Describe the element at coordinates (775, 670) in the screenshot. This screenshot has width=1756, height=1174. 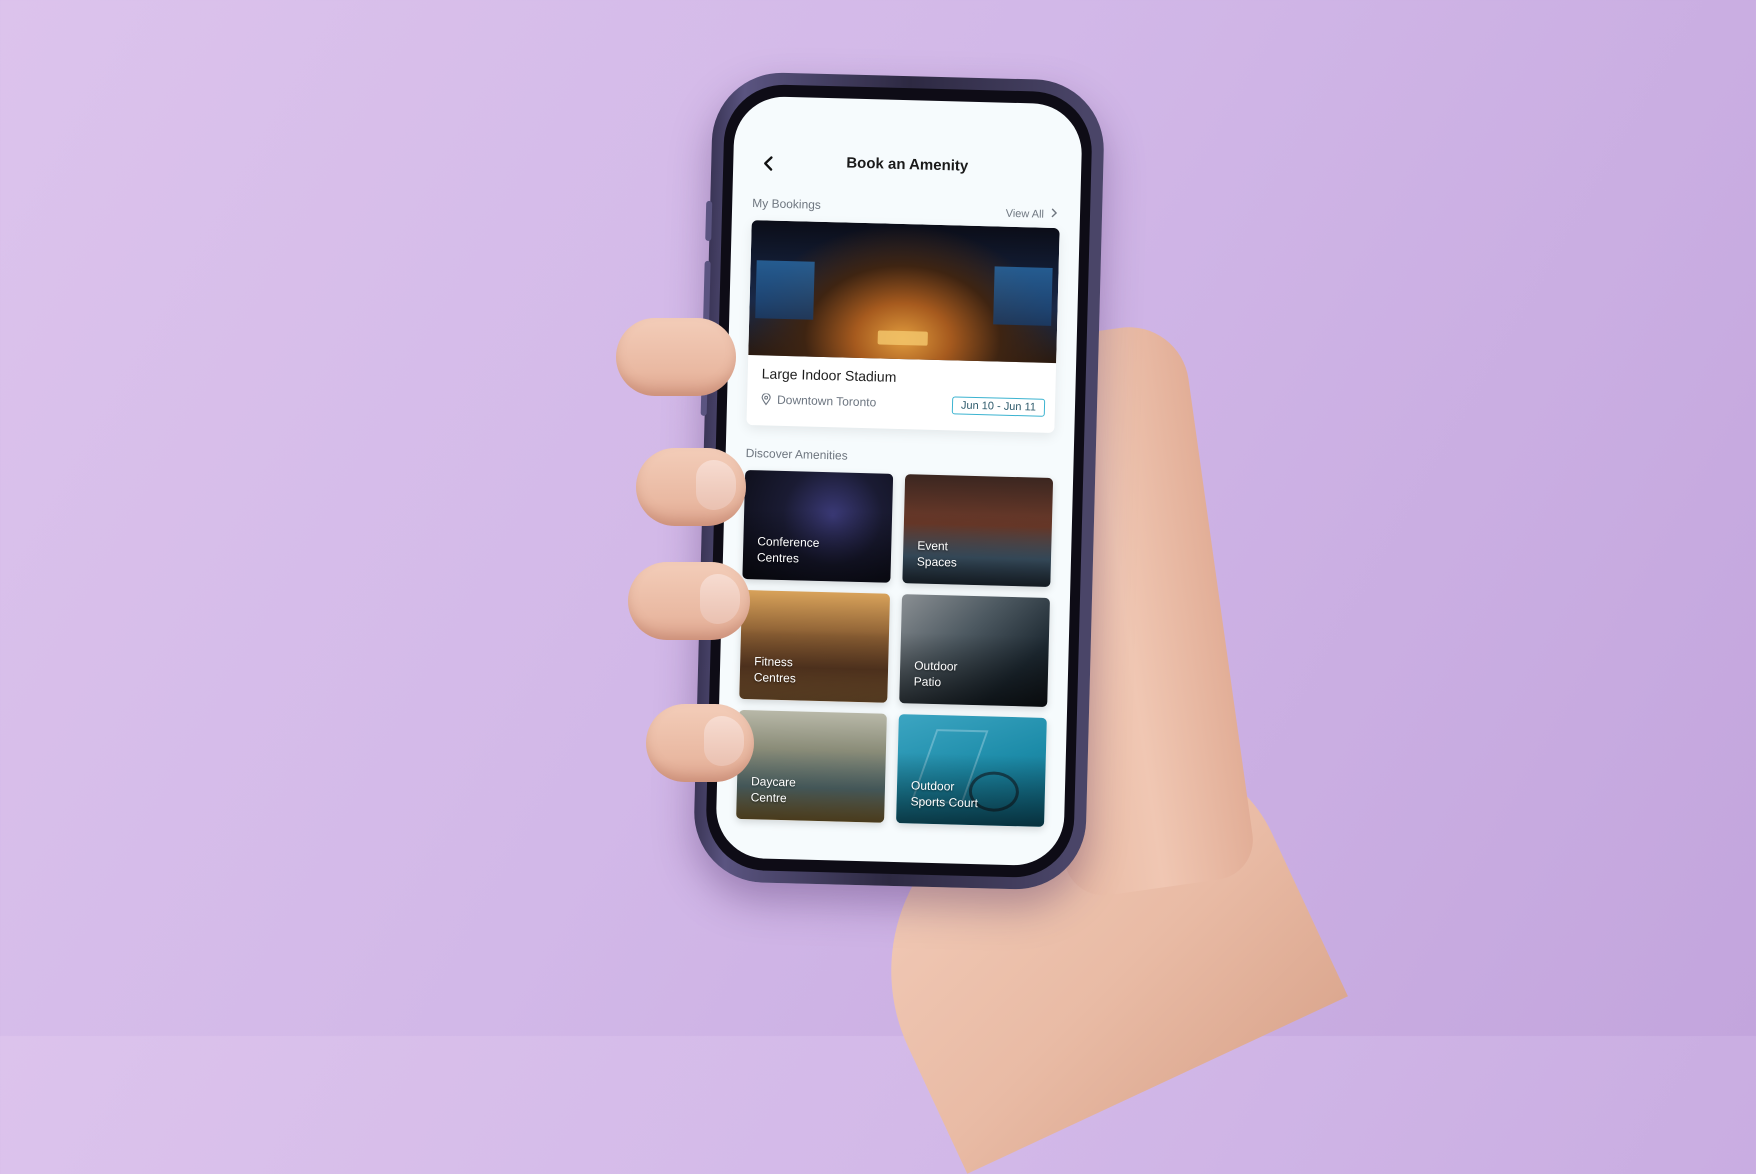
I see `tile-label: Fitness Centres` at that location.